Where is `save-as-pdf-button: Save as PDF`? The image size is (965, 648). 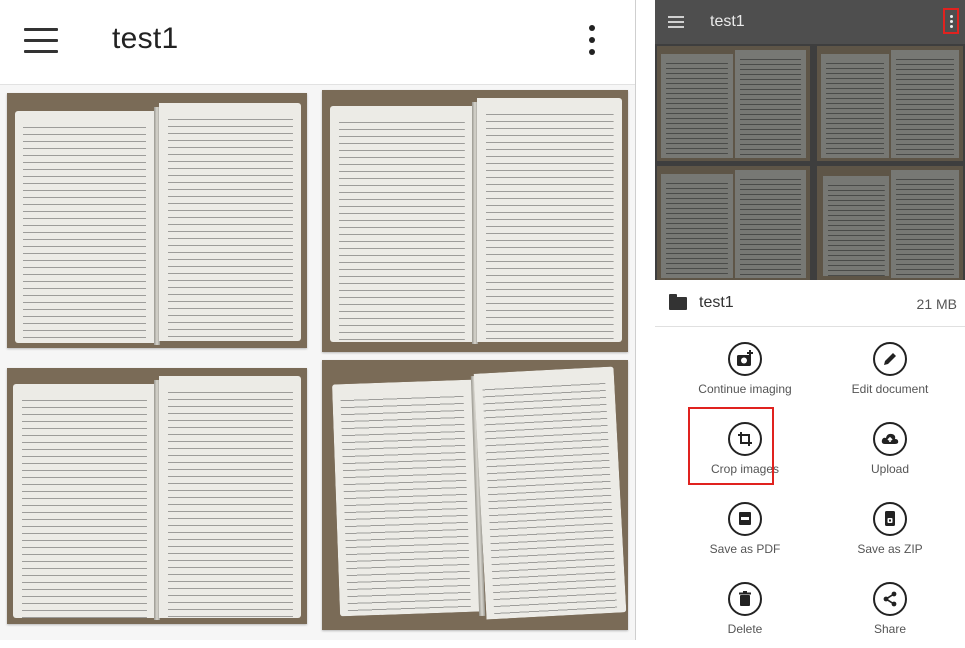 save-as-pdf-button: Save as PDF is located at coordinates (745, 535).